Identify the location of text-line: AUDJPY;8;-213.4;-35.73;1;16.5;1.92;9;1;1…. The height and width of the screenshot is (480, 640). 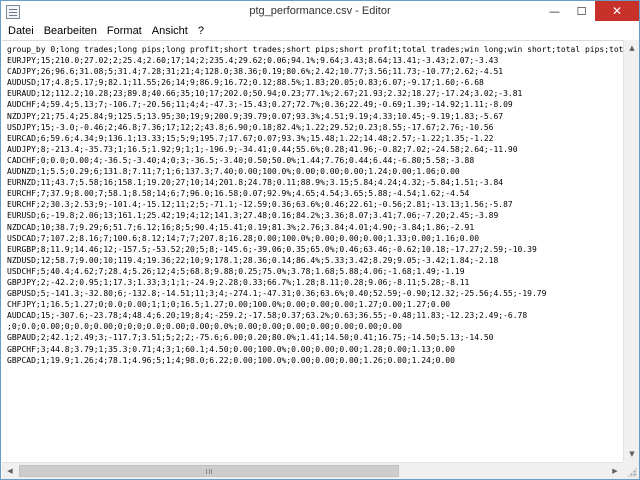
(262, 149).